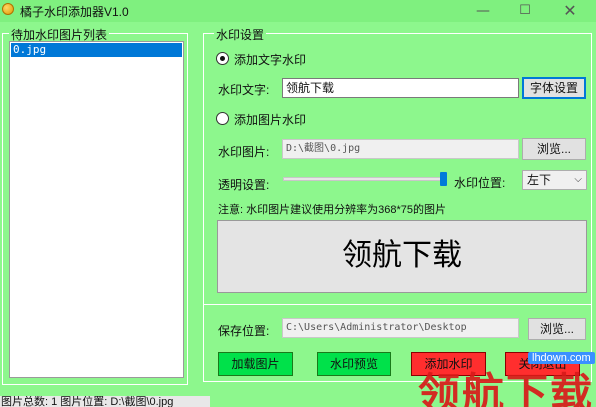 Image resolution: width=596 pixels, height=407 pixels. I want to click on position-select: 左下 ⌵, so click(554, 180).